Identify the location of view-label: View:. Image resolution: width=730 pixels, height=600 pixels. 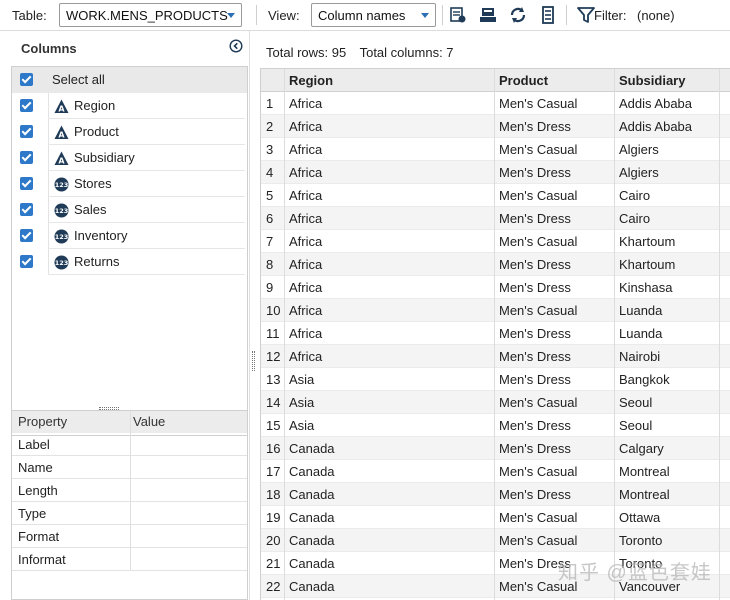
(284, 15).